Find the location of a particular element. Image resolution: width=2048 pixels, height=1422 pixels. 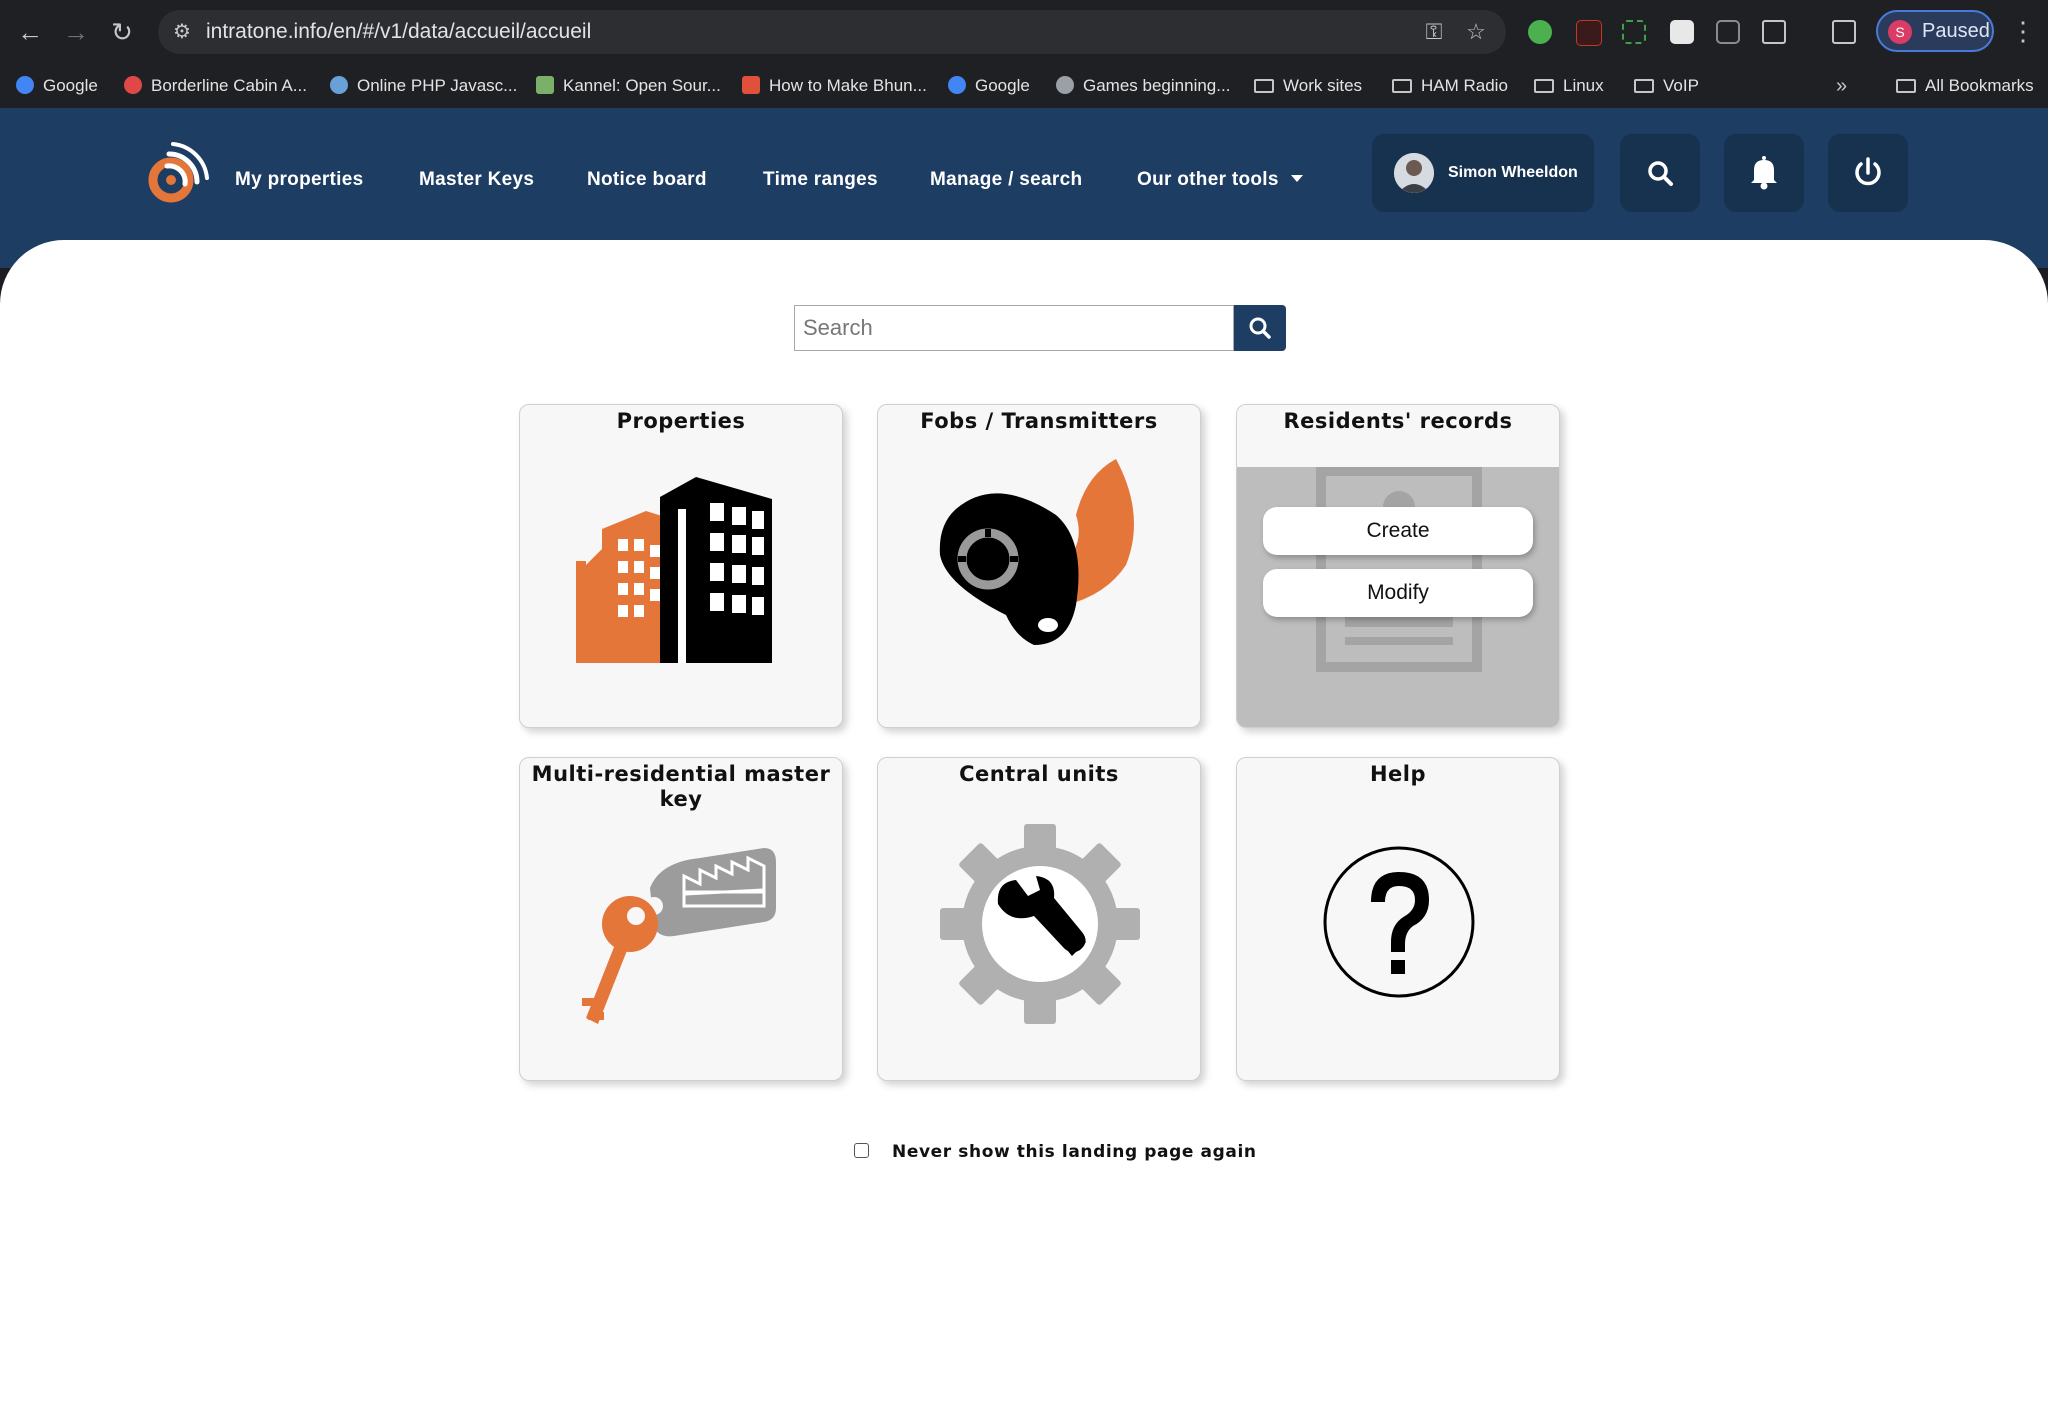

tile-properties: Properties is located at coordinates (681, 566).